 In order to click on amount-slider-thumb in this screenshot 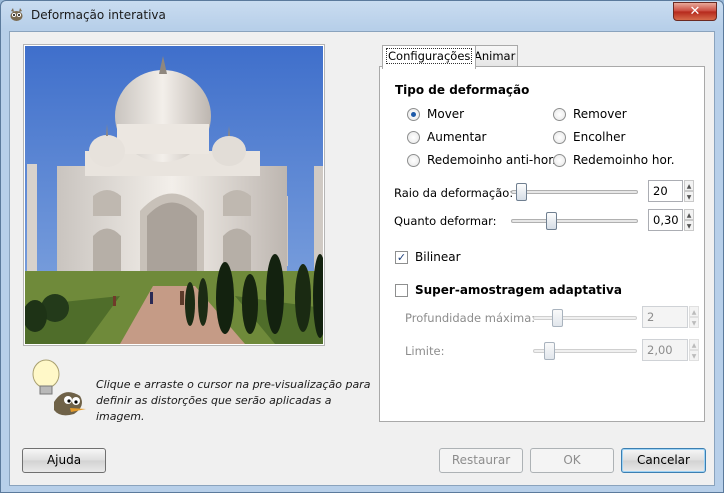, I will do `click(551, 221)`.